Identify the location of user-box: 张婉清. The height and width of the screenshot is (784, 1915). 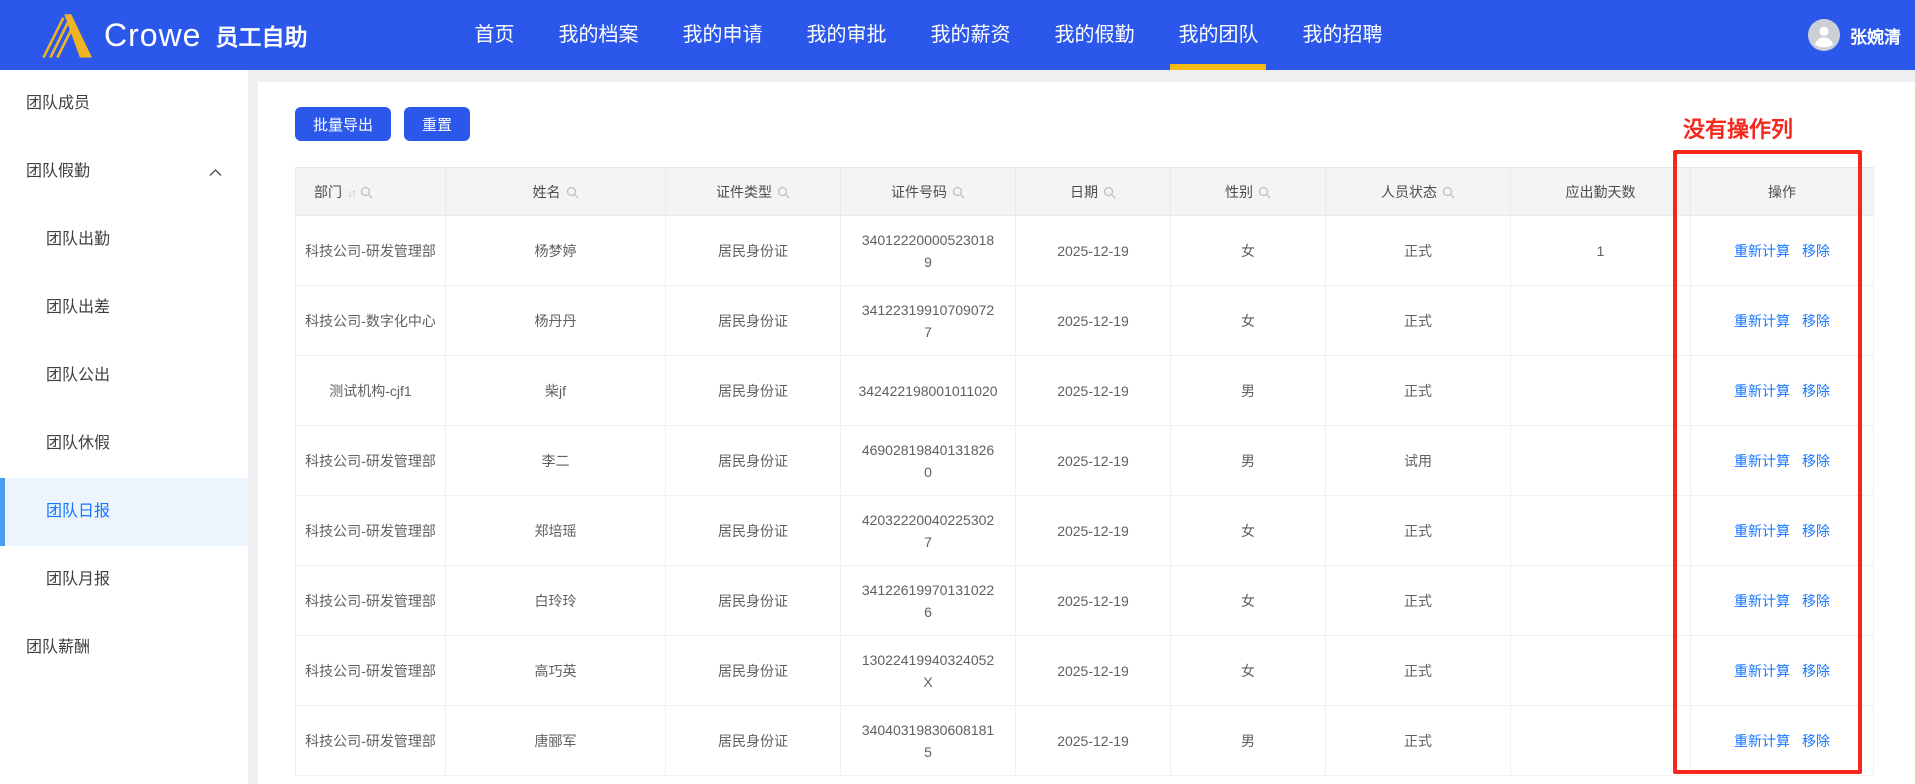
(1854, 35).